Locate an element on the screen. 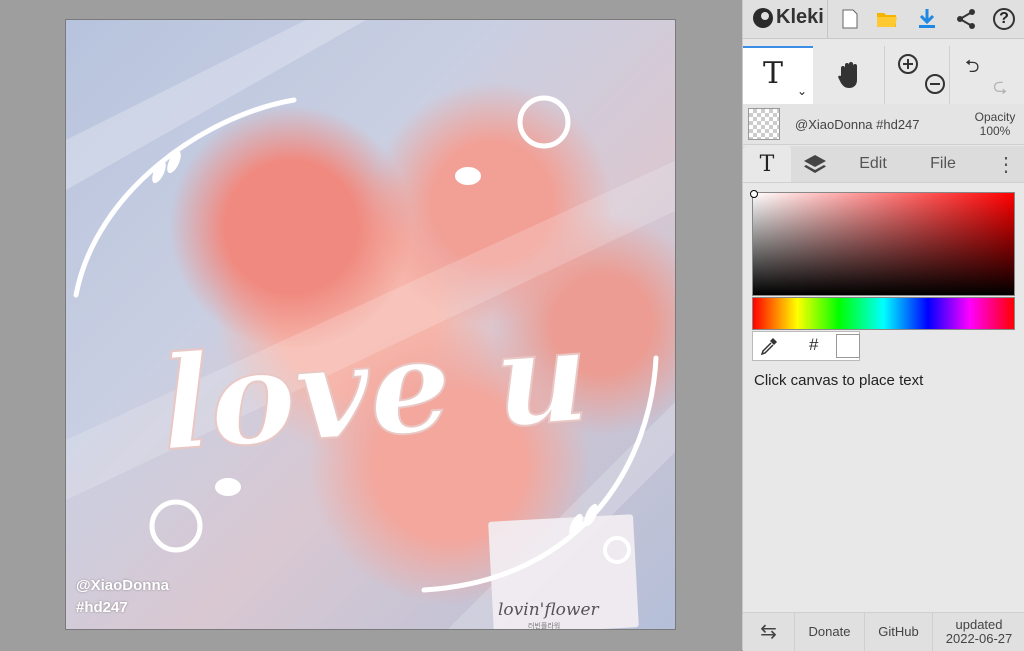 This screenshot has height=651, width=1024. donate-link: Donate is located at coordinates (830, 632).